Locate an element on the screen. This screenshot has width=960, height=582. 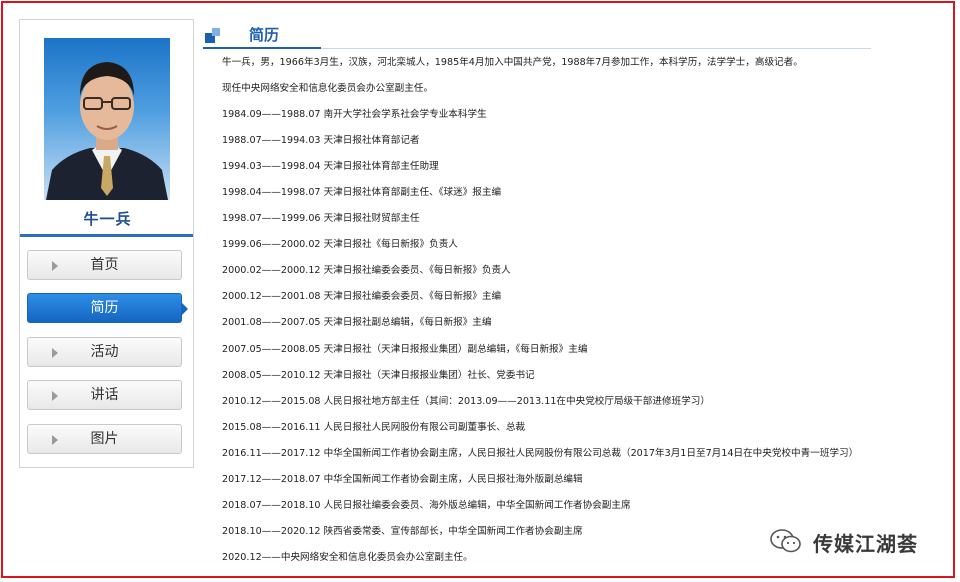
bio-line: 2015.08——2016.11 人民日报社人民网股份有限公司副董事长、总裁 is located at coordinates (374, 427).